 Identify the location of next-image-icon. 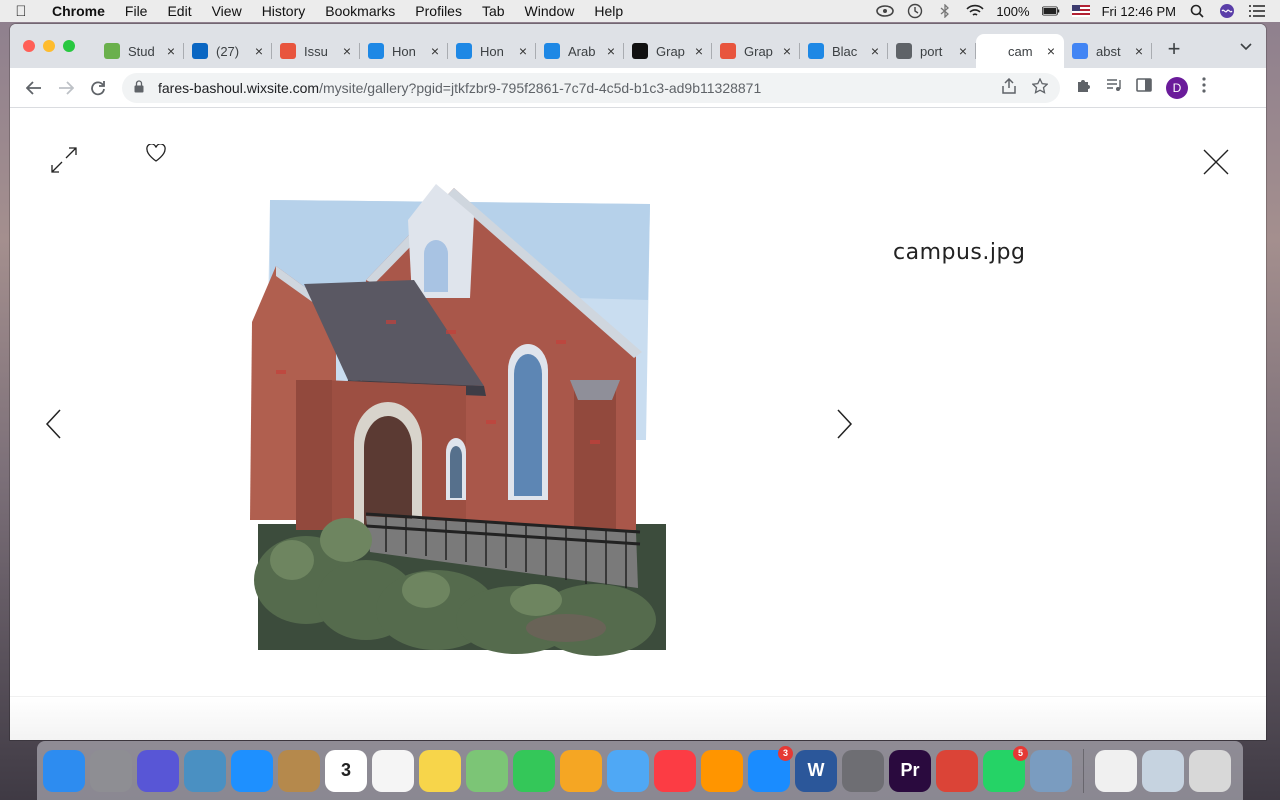
(844, 424).